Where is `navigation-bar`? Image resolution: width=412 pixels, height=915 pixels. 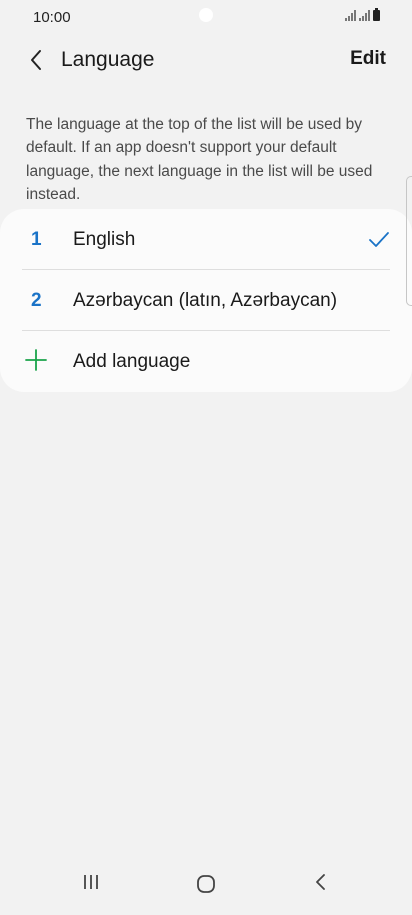 navigation-bar is located at coordinates (206, 885).